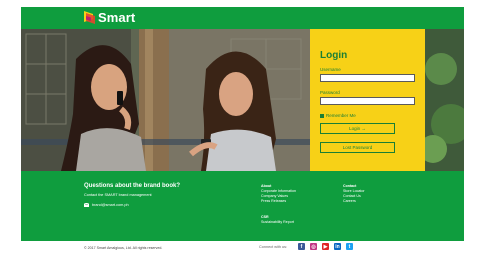  Describe the element at coordinates (86, 204) in the screenshot. I see `mail-icon` at that location.